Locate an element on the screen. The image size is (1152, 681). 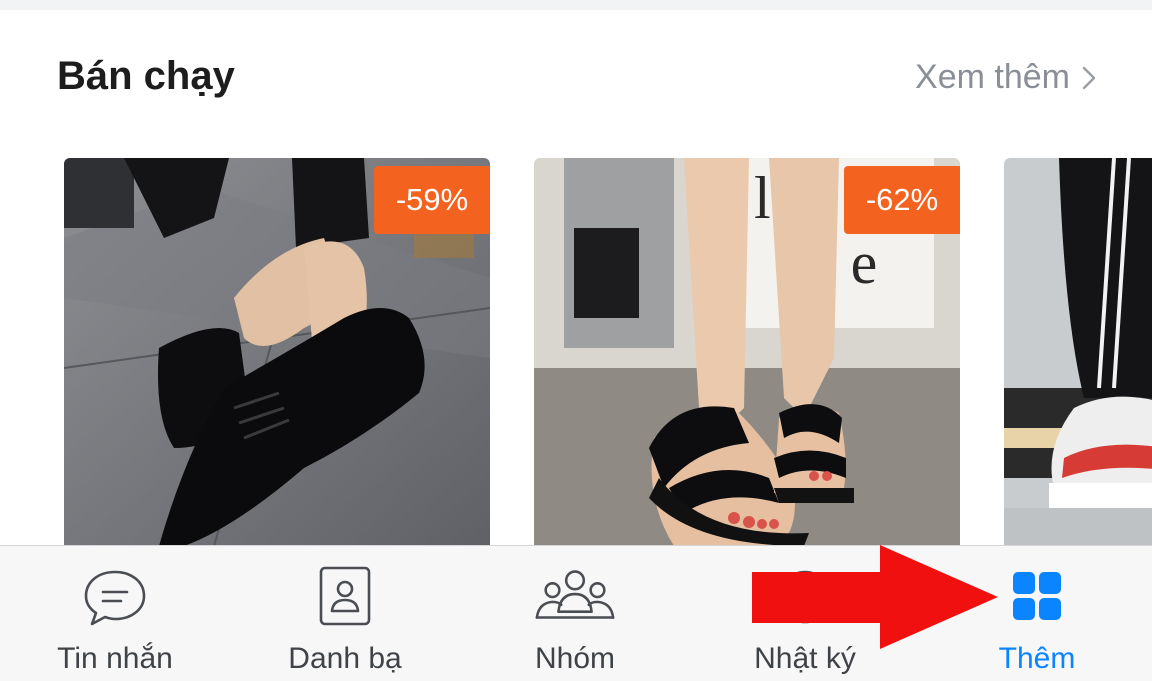
product-image is located at coordinates (1078, 352).